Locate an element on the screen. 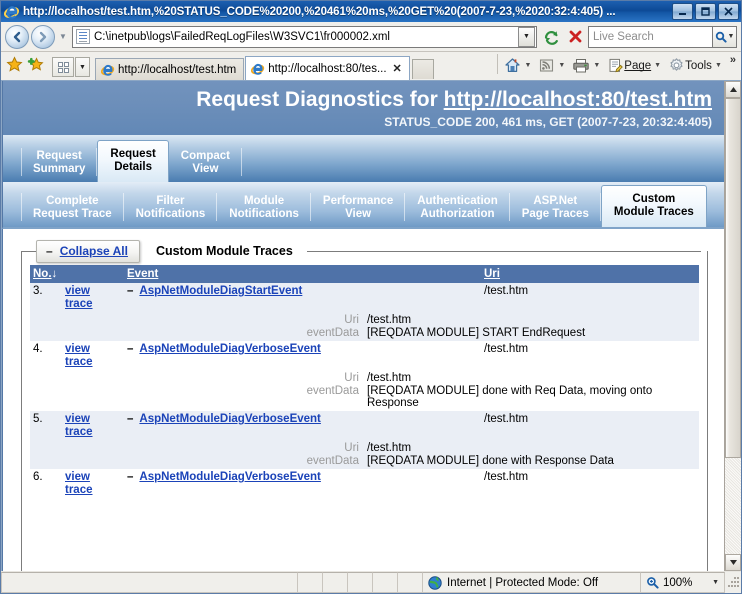 The width and height of the screenshot is (742, 594). search-button: ▼ is located at coordinates (725, 36).